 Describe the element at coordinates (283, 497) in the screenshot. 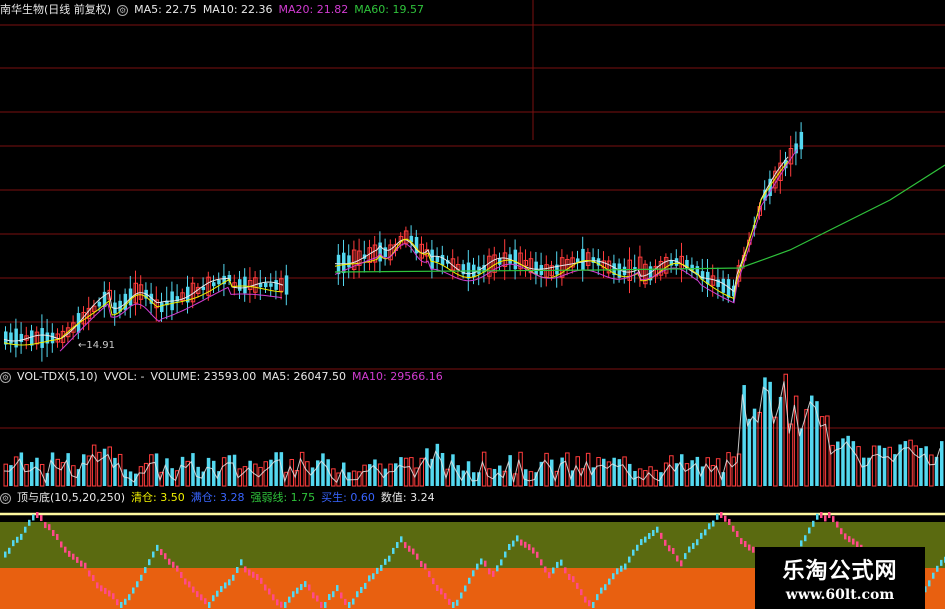

I see `ruoqiang-label: 强弱线: 1.75` at that location.